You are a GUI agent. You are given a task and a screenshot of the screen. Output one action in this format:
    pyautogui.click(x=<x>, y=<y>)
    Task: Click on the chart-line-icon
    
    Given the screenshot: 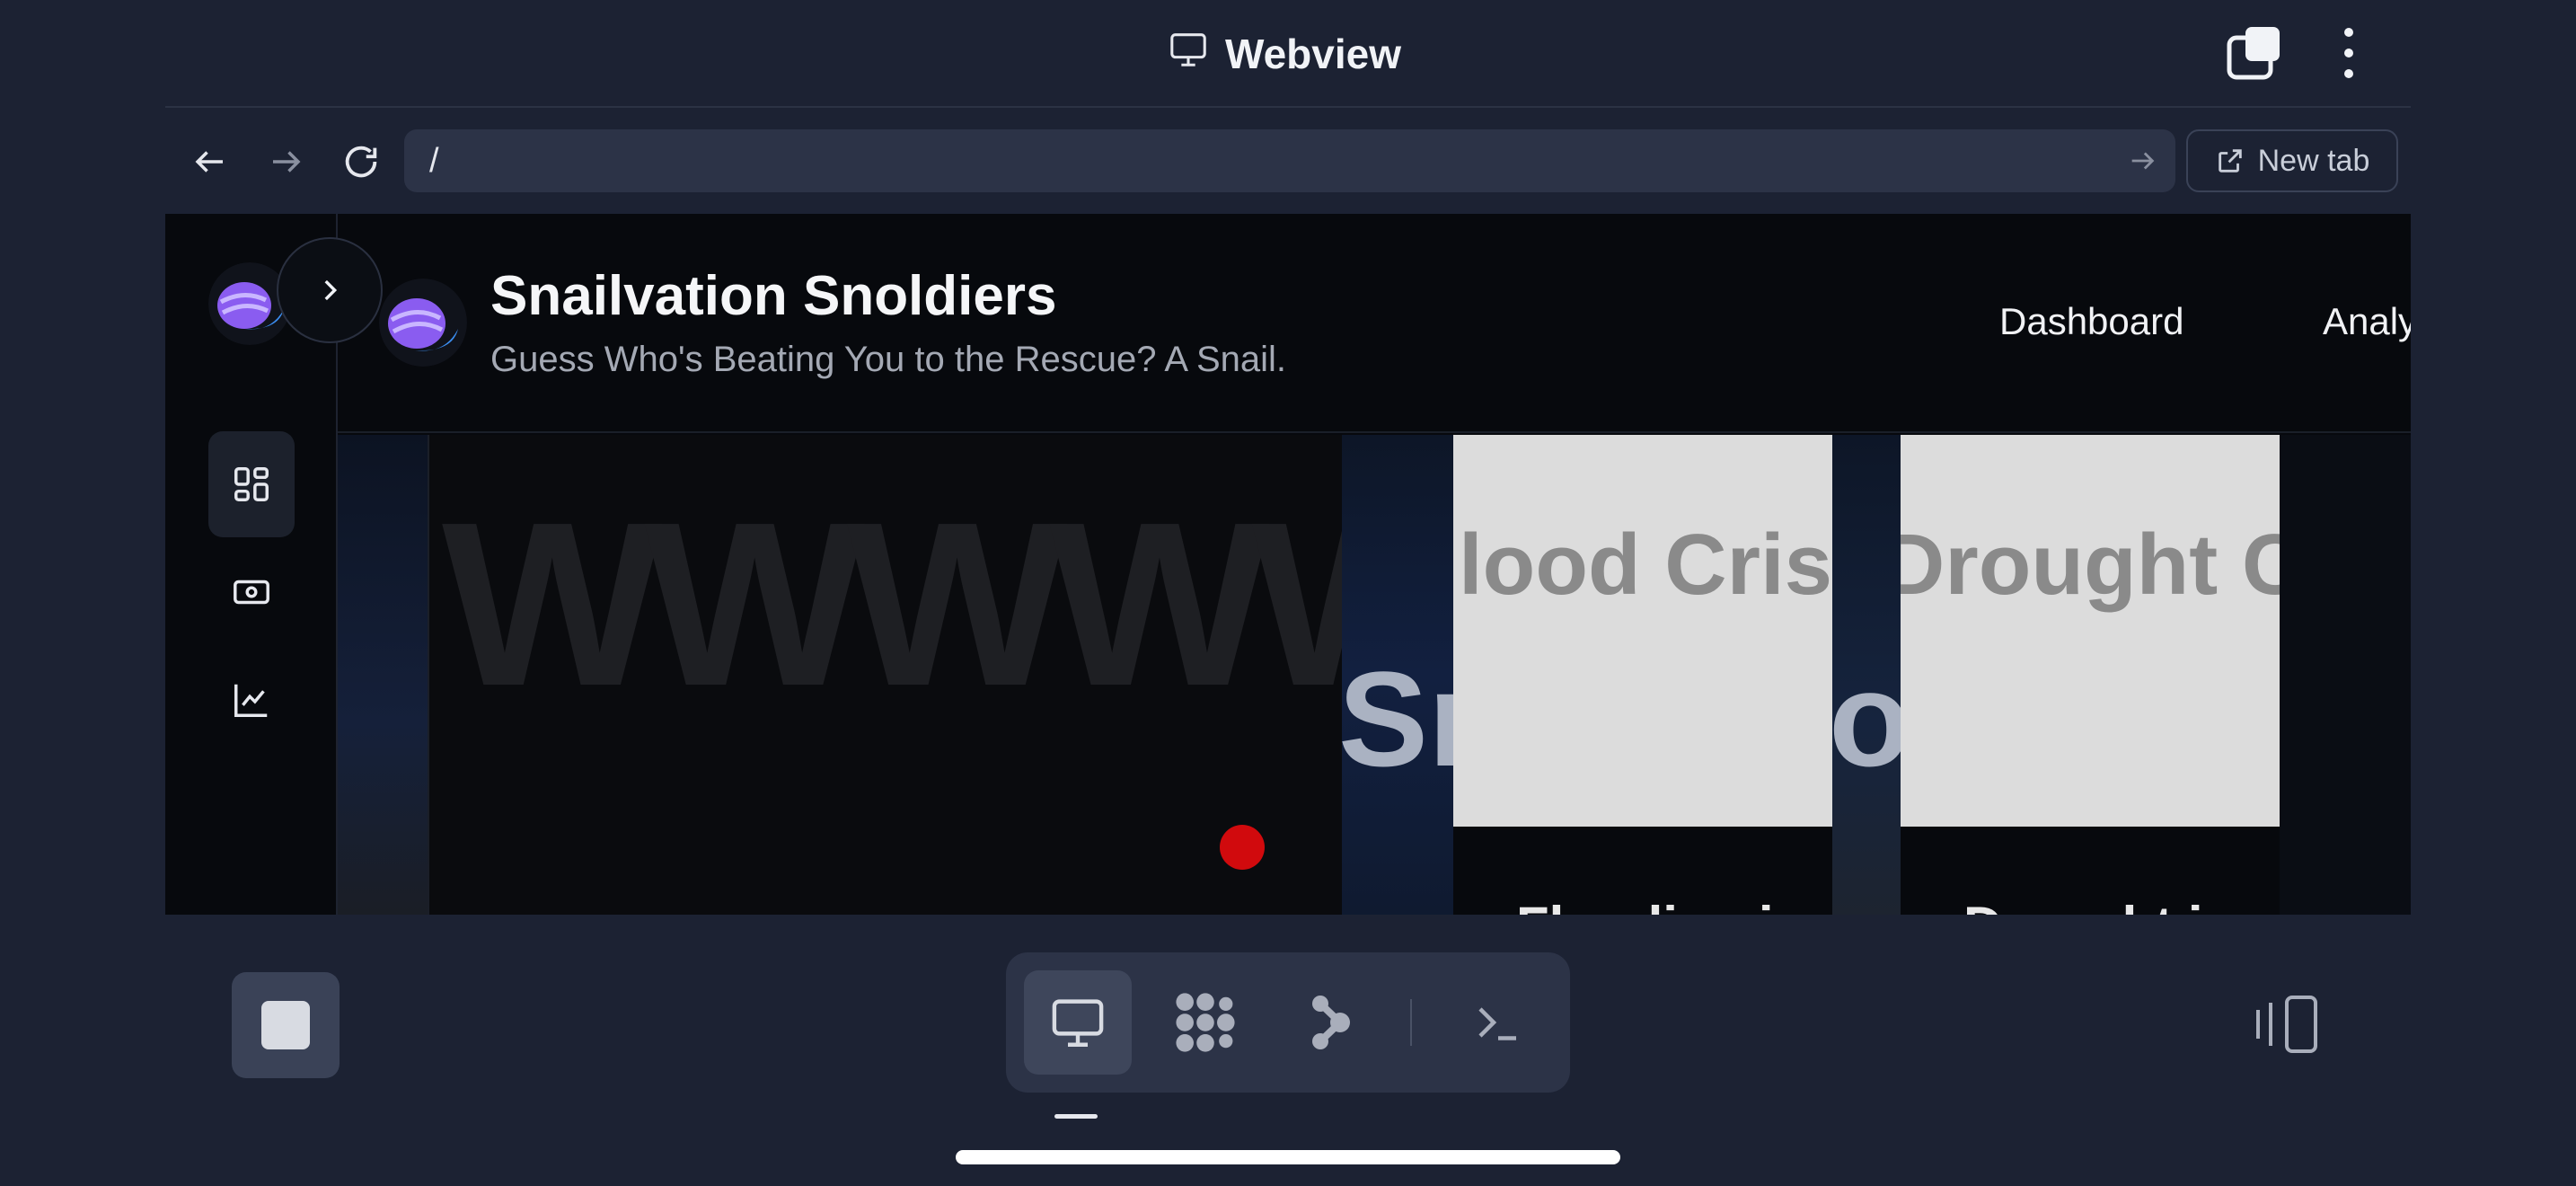 What is the action you would take?
    pyautogui.click(x=251, y=700)
    